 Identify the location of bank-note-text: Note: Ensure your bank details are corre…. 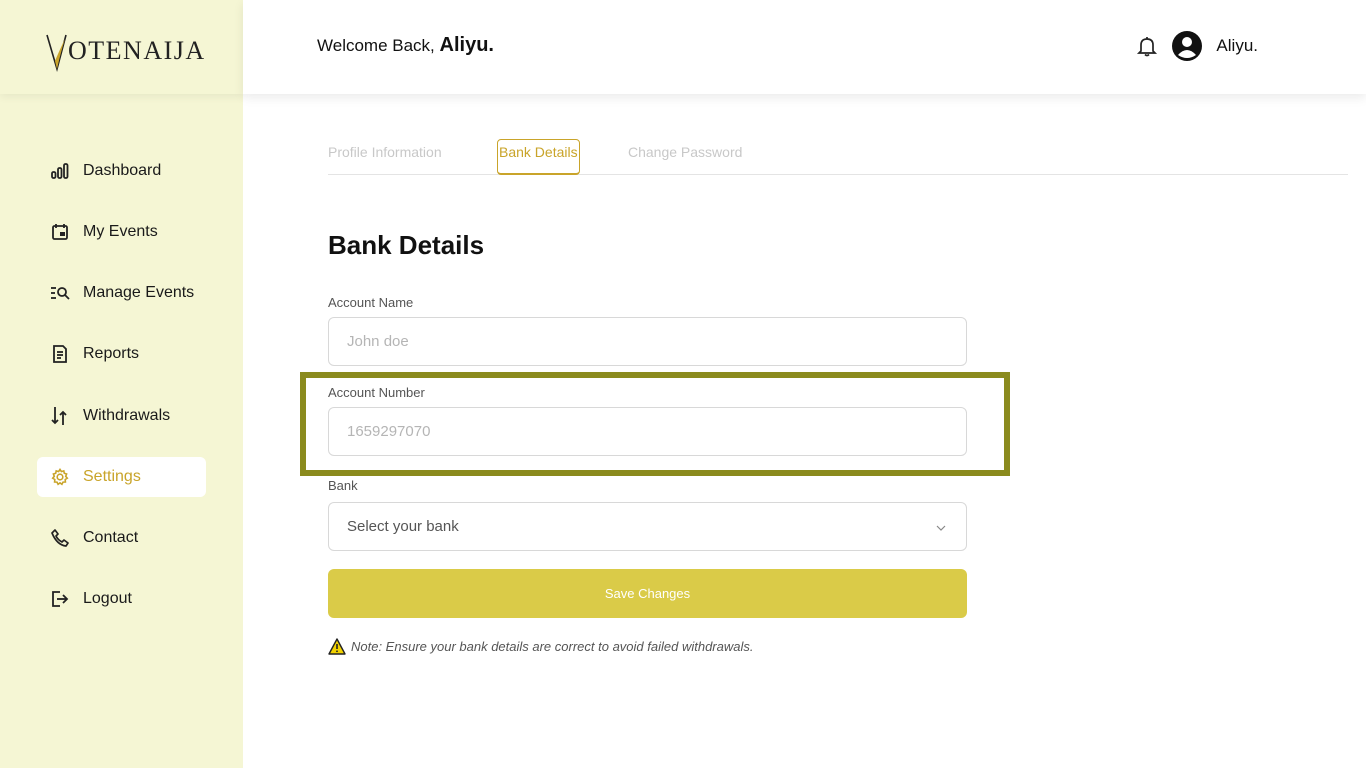
(552, 646).